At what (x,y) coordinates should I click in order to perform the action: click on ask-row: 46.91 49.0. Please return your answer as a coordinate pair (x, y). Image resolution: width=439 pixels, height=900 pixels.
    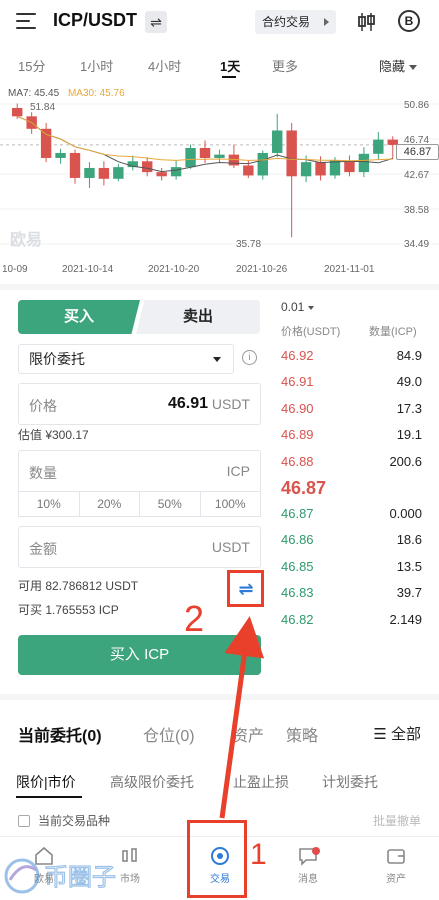
    Looking at the image, I should click on (351, 384).